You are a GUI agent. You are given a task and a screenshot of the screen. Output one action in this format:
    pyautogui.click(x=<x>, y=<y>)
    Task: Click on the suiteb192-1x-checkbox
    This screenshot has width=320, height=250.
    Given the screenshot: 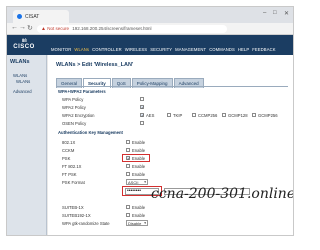 What is the action you would take?
    pyautogui.click(x=128, y=215)
    